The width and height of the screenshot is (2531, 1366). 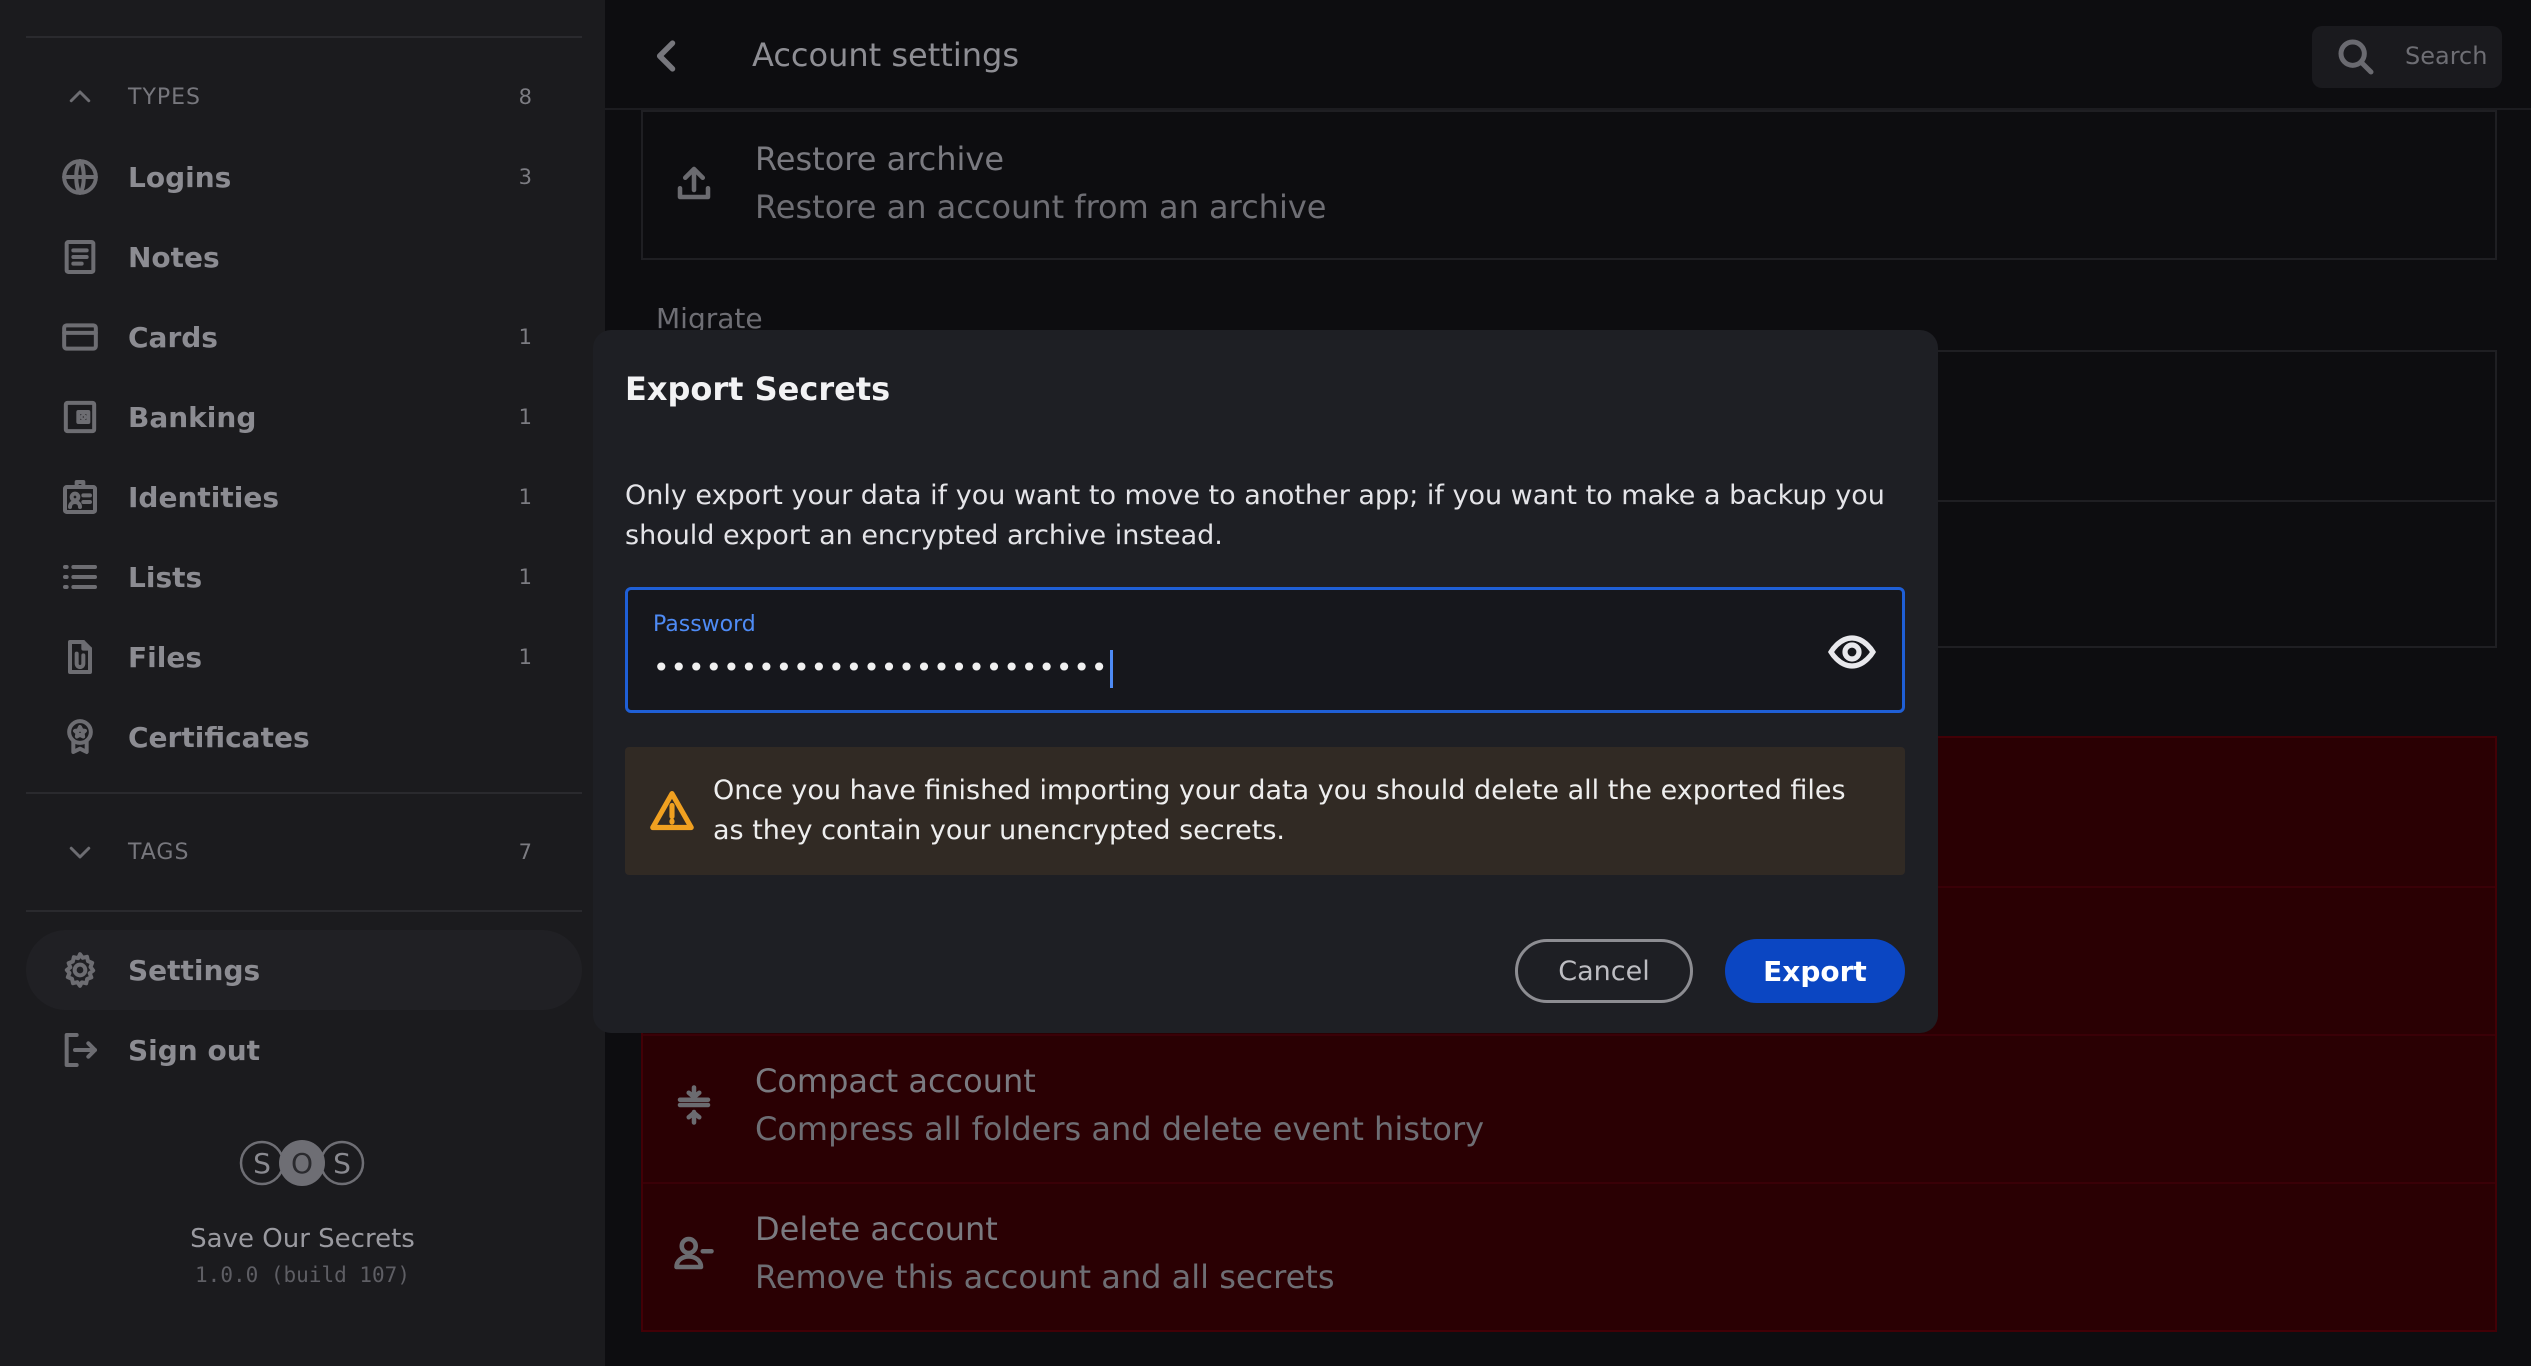 I want to click on page-title: Account settings, so click(x=885, y=55).